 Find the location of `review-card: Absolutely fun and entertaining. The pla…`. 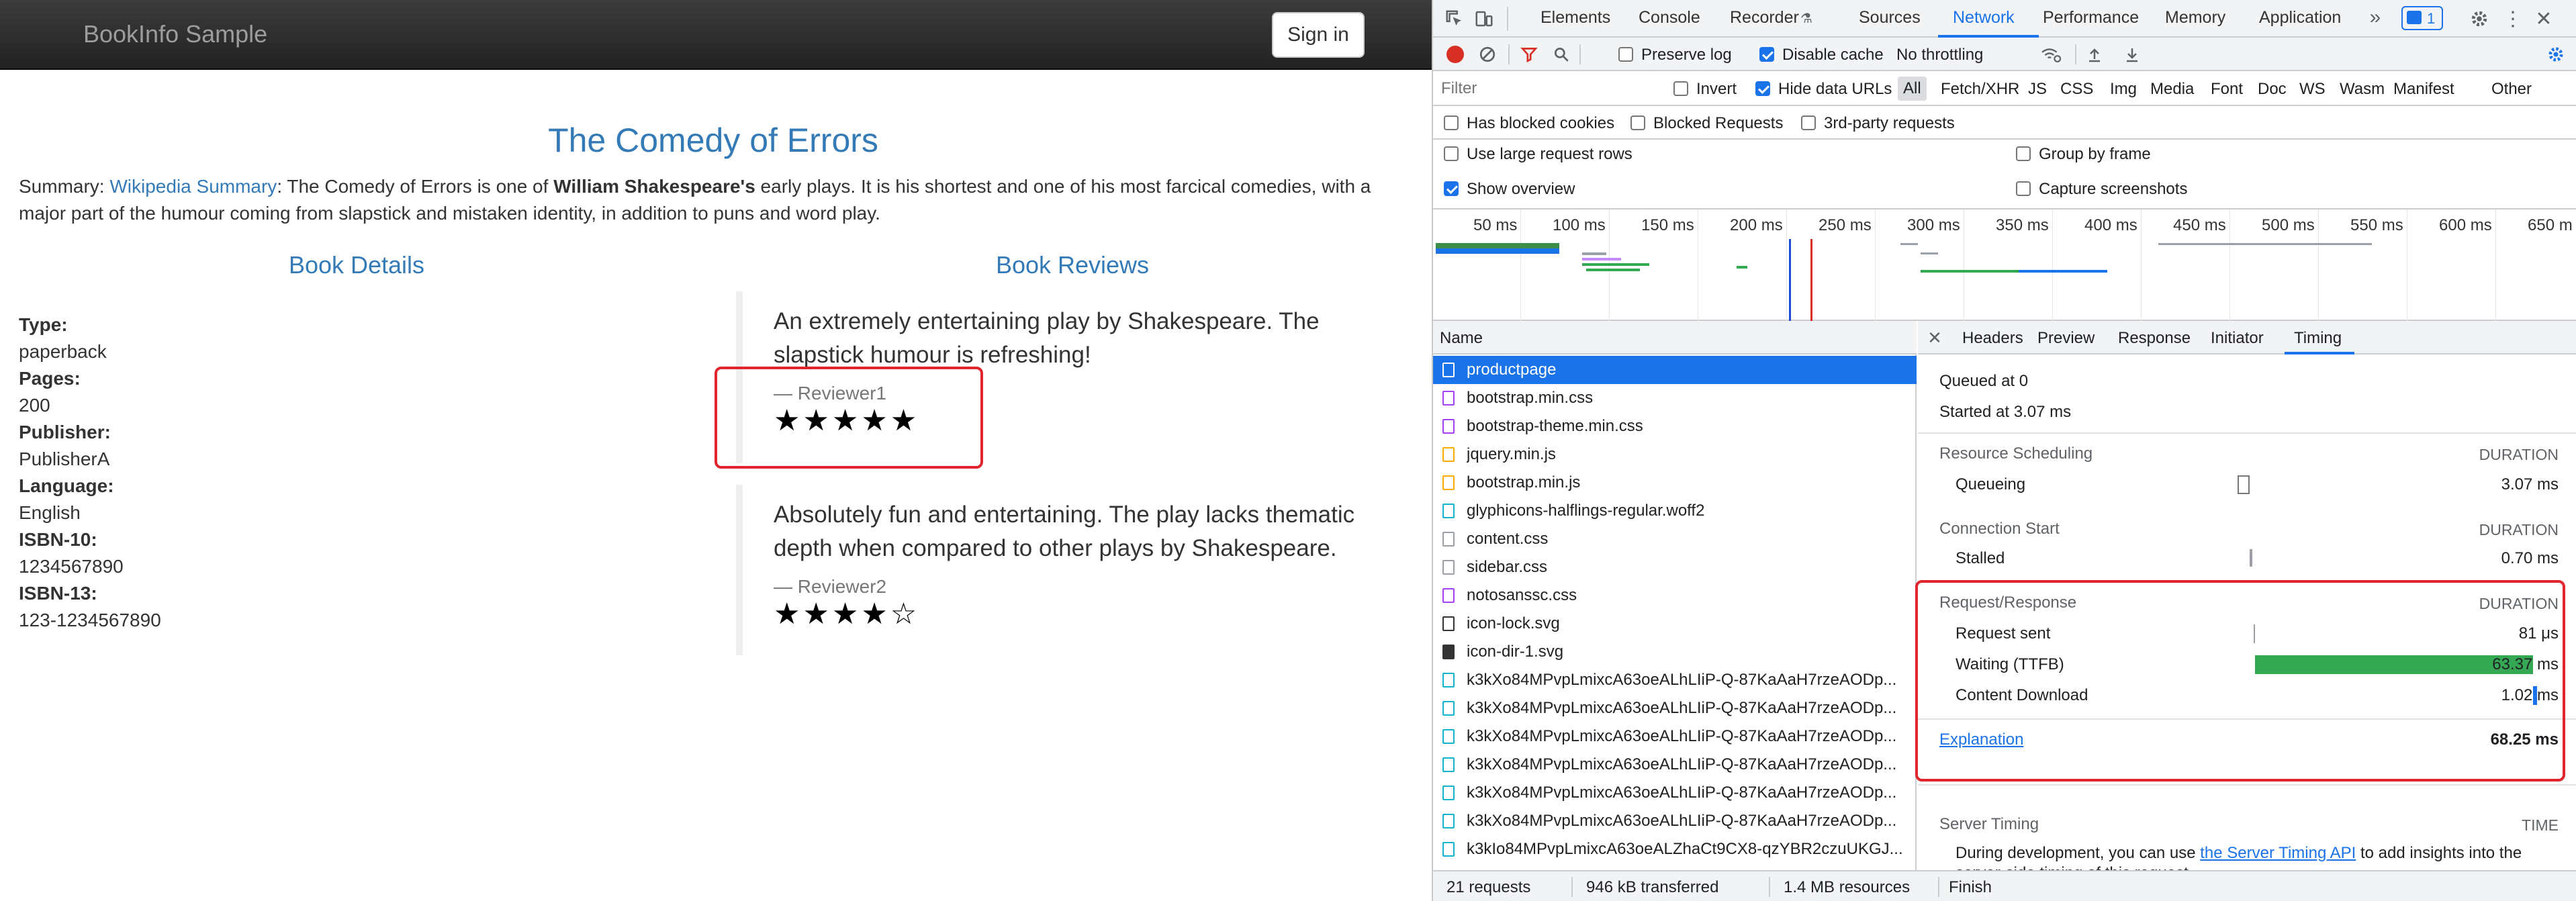

review-card: Absolutely fun and entertaining. The pla… is located at coordinates (1058, 570).